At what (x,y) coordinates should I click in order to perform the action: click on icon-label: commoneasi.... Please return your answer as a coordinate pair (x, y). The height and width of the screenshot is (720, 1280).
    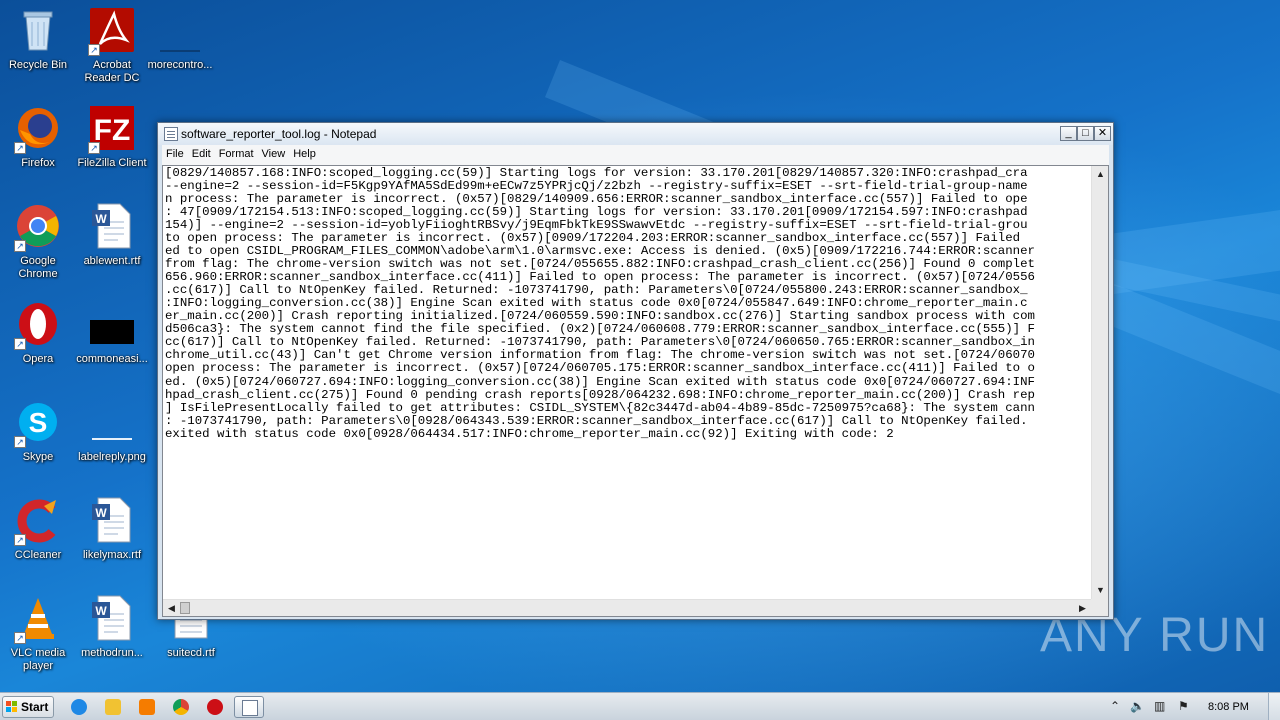
    Looking at the image, I should click on (112, 359).